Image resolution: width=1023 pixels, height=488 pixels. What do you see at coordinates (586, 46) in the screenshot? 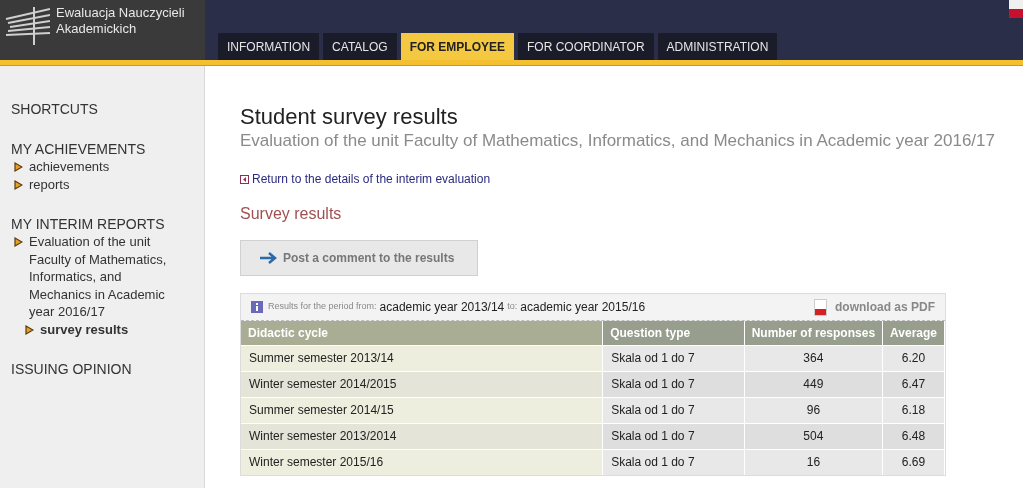
I see `nav-tab: FOR COORDINATOR` at bounding box center [586, 46].